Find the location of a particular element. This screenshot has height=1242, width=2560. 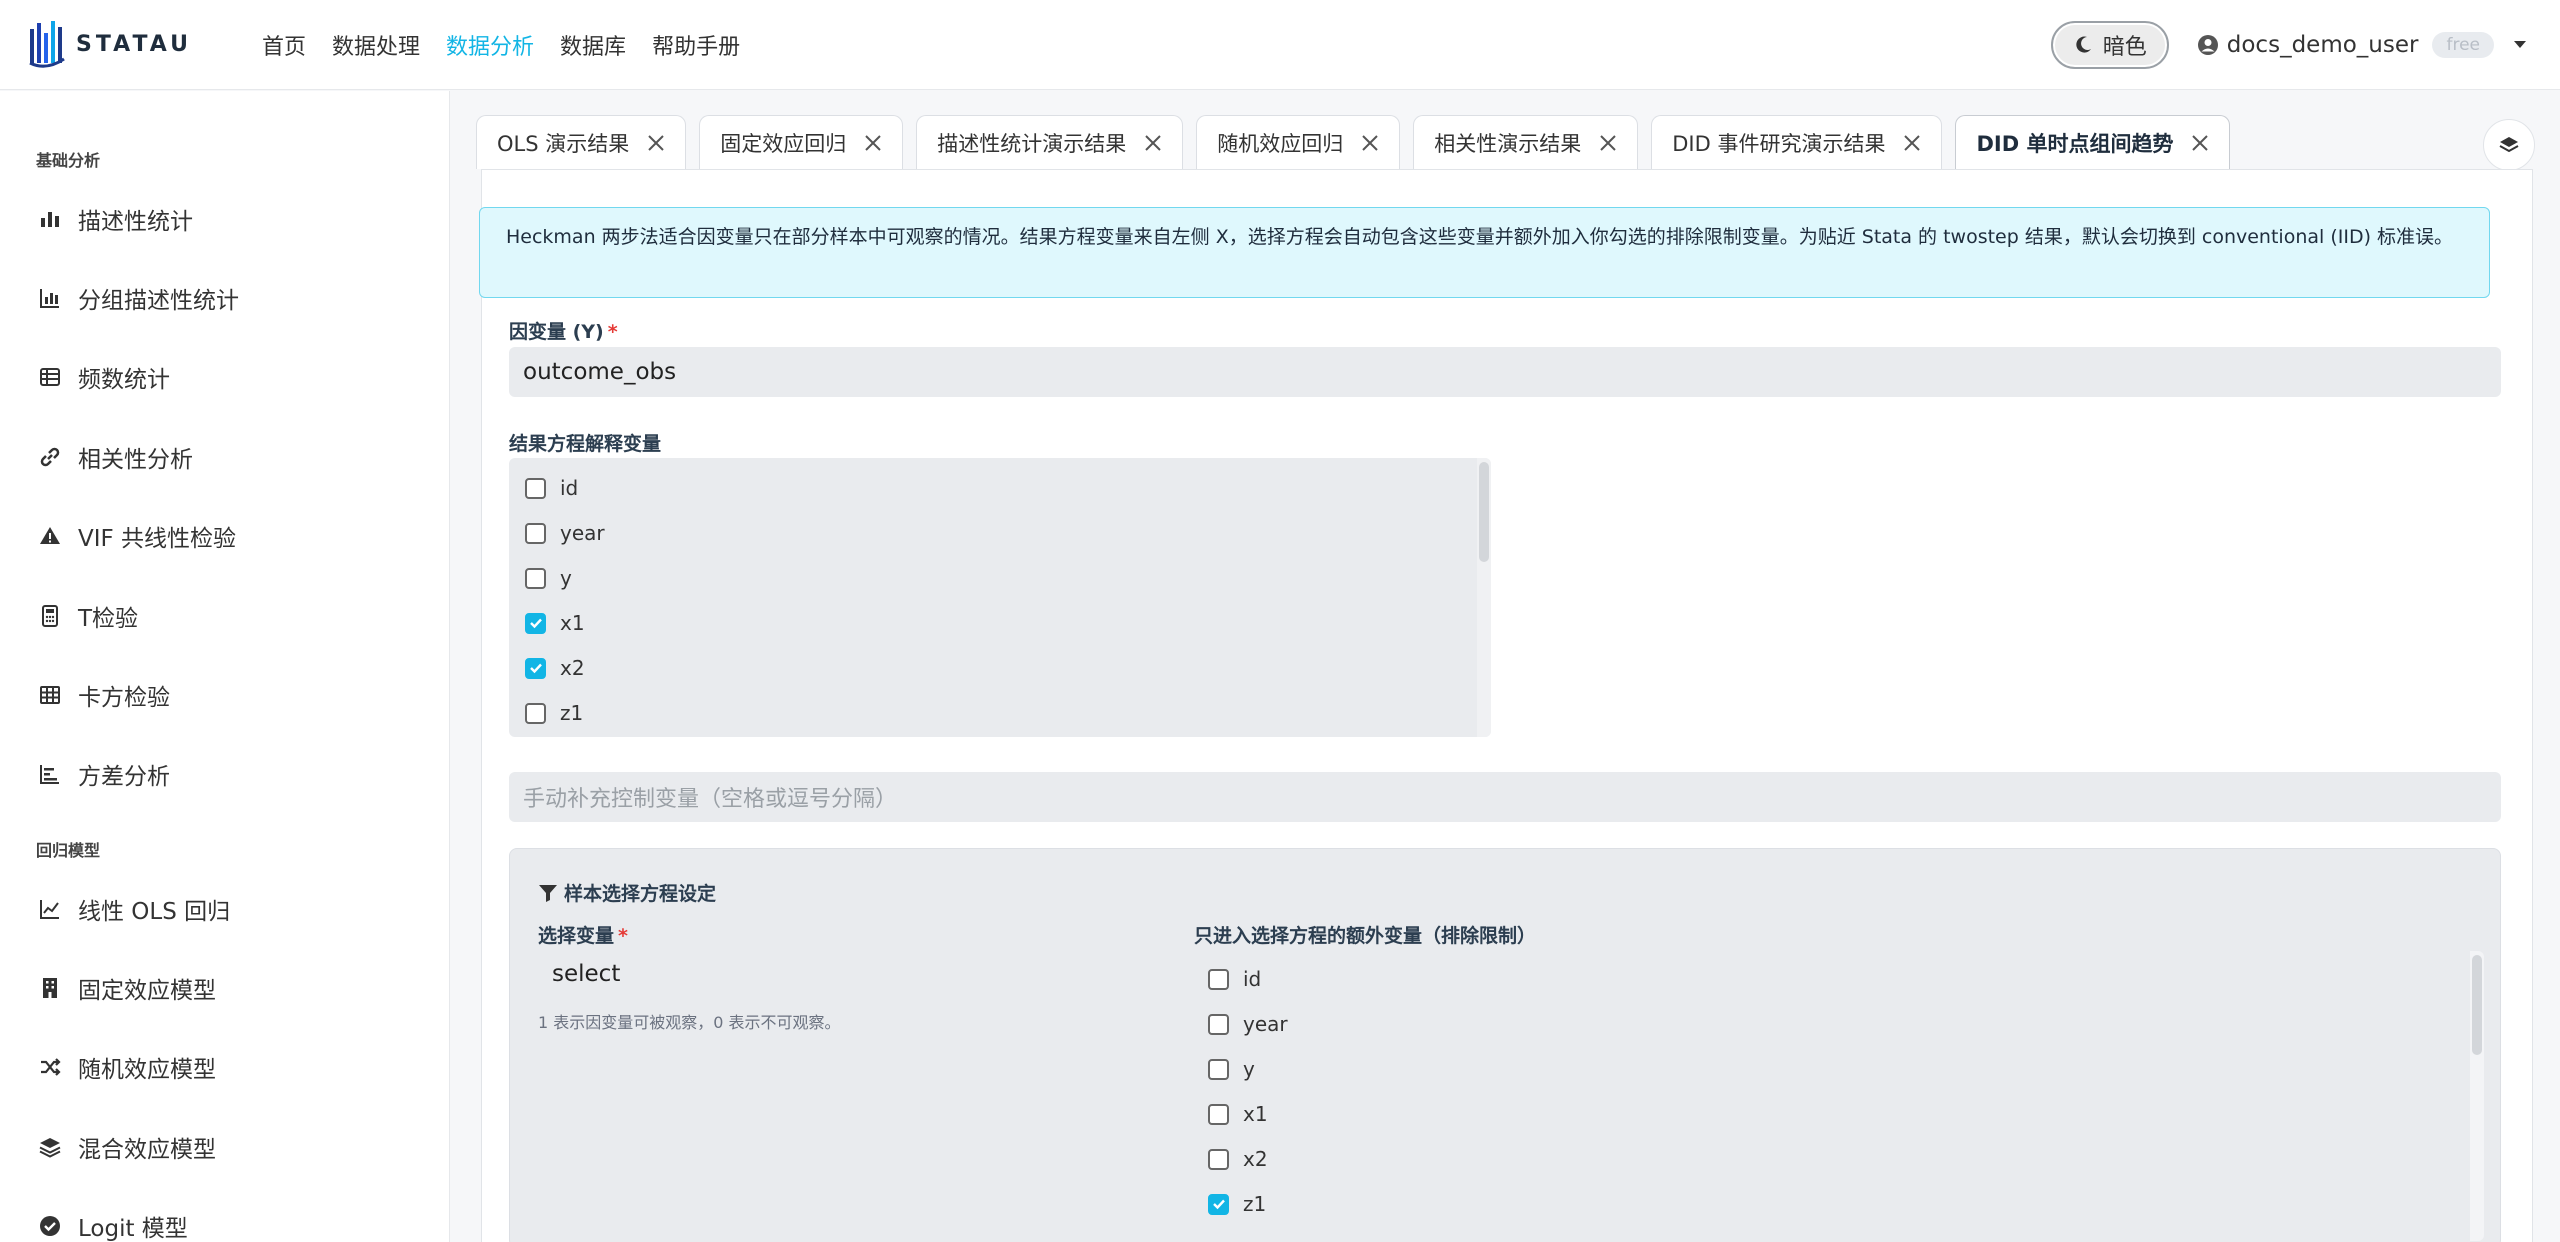

sidebar-regression-list: 线性 OLS 回归 固定效应模型 随机效应模型 混合效应模型 Logit 模型 is located at coordinates (225, 1055).